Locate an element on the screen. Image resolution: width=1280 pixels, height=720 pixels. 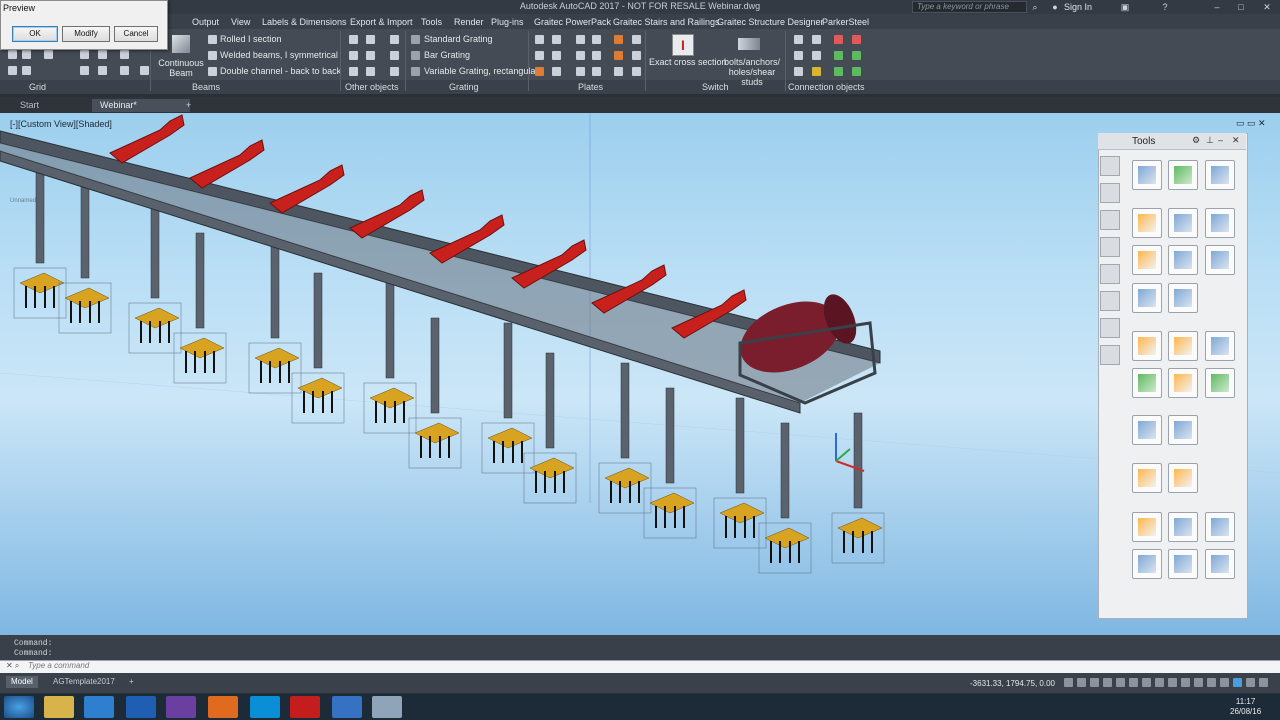
exact-cross-section-icon: I is located at coordinates (683, 45).